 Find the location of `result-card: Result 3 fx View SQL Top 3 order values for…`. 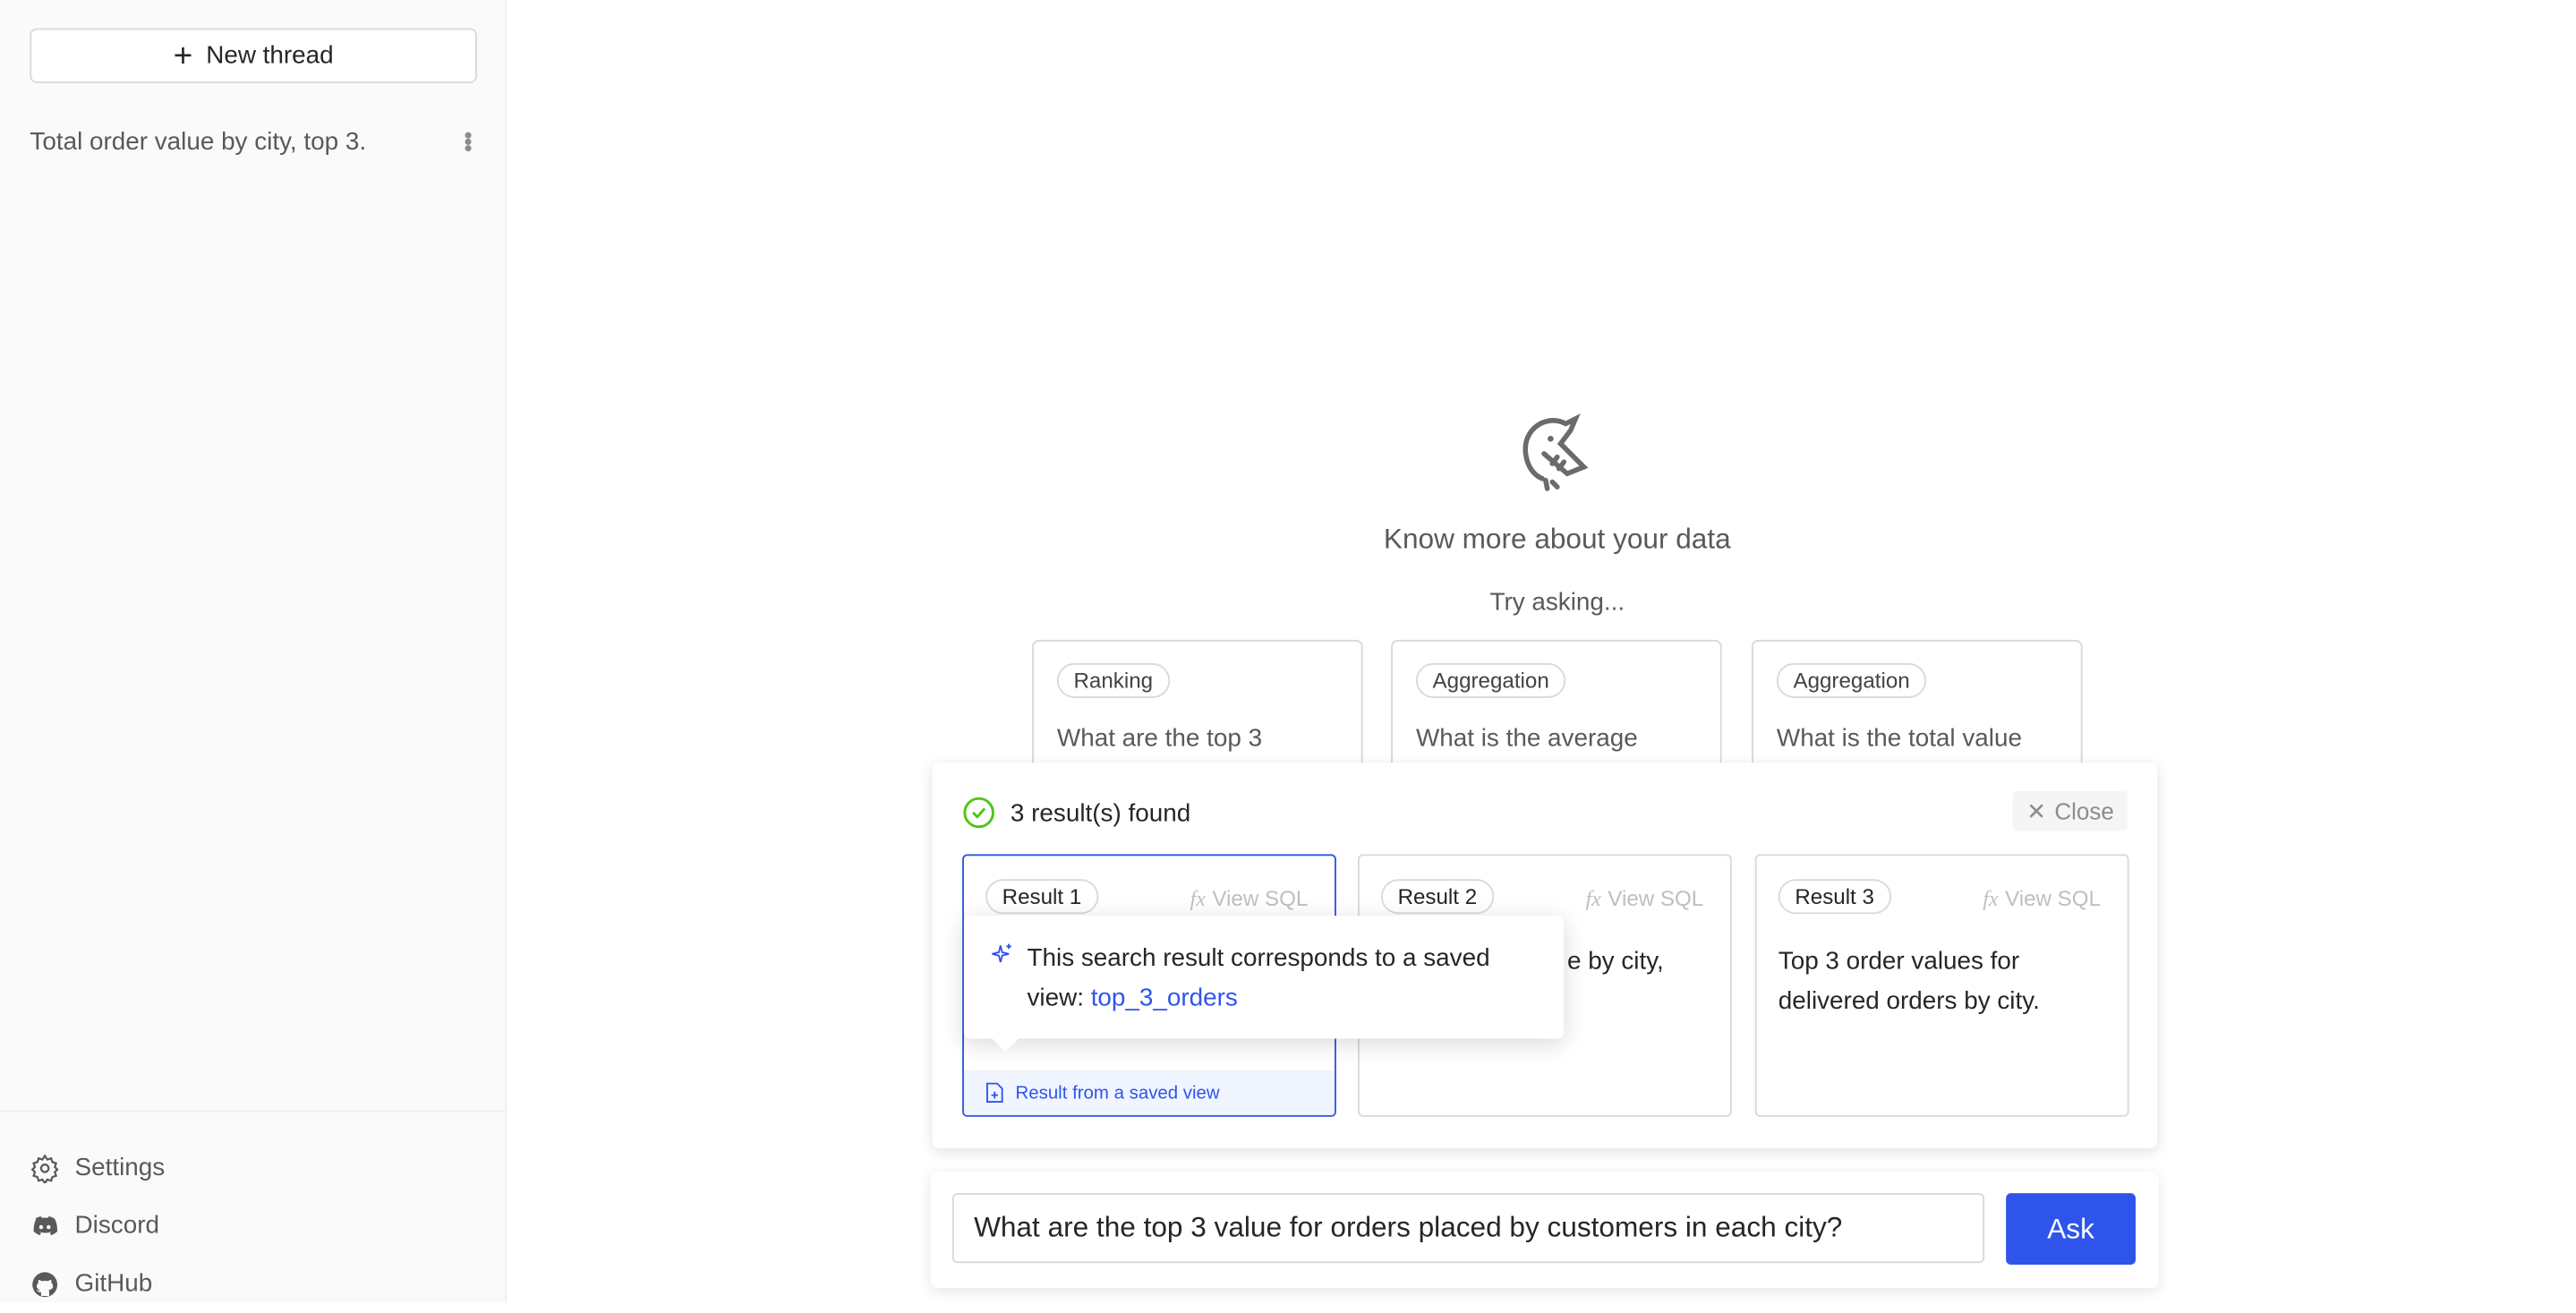

result-card: Result 3 fx View SQL Top 3 order values for… is located at coordinates (1941, 985).